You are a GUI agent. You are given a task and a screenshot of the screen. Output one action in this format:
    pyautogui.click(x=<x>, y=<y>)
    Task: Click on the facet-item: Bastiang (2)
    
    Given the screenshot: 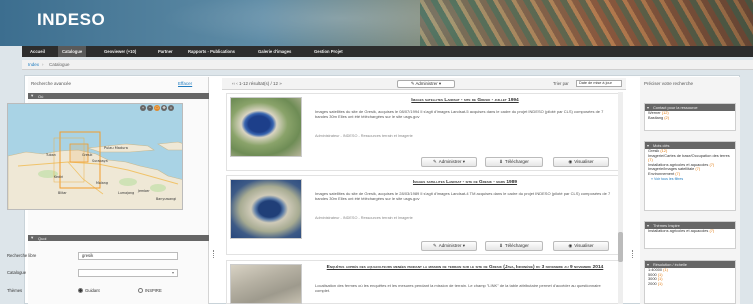 What is the action you would take?
    pyautogui.click(x=690, y=118)
    